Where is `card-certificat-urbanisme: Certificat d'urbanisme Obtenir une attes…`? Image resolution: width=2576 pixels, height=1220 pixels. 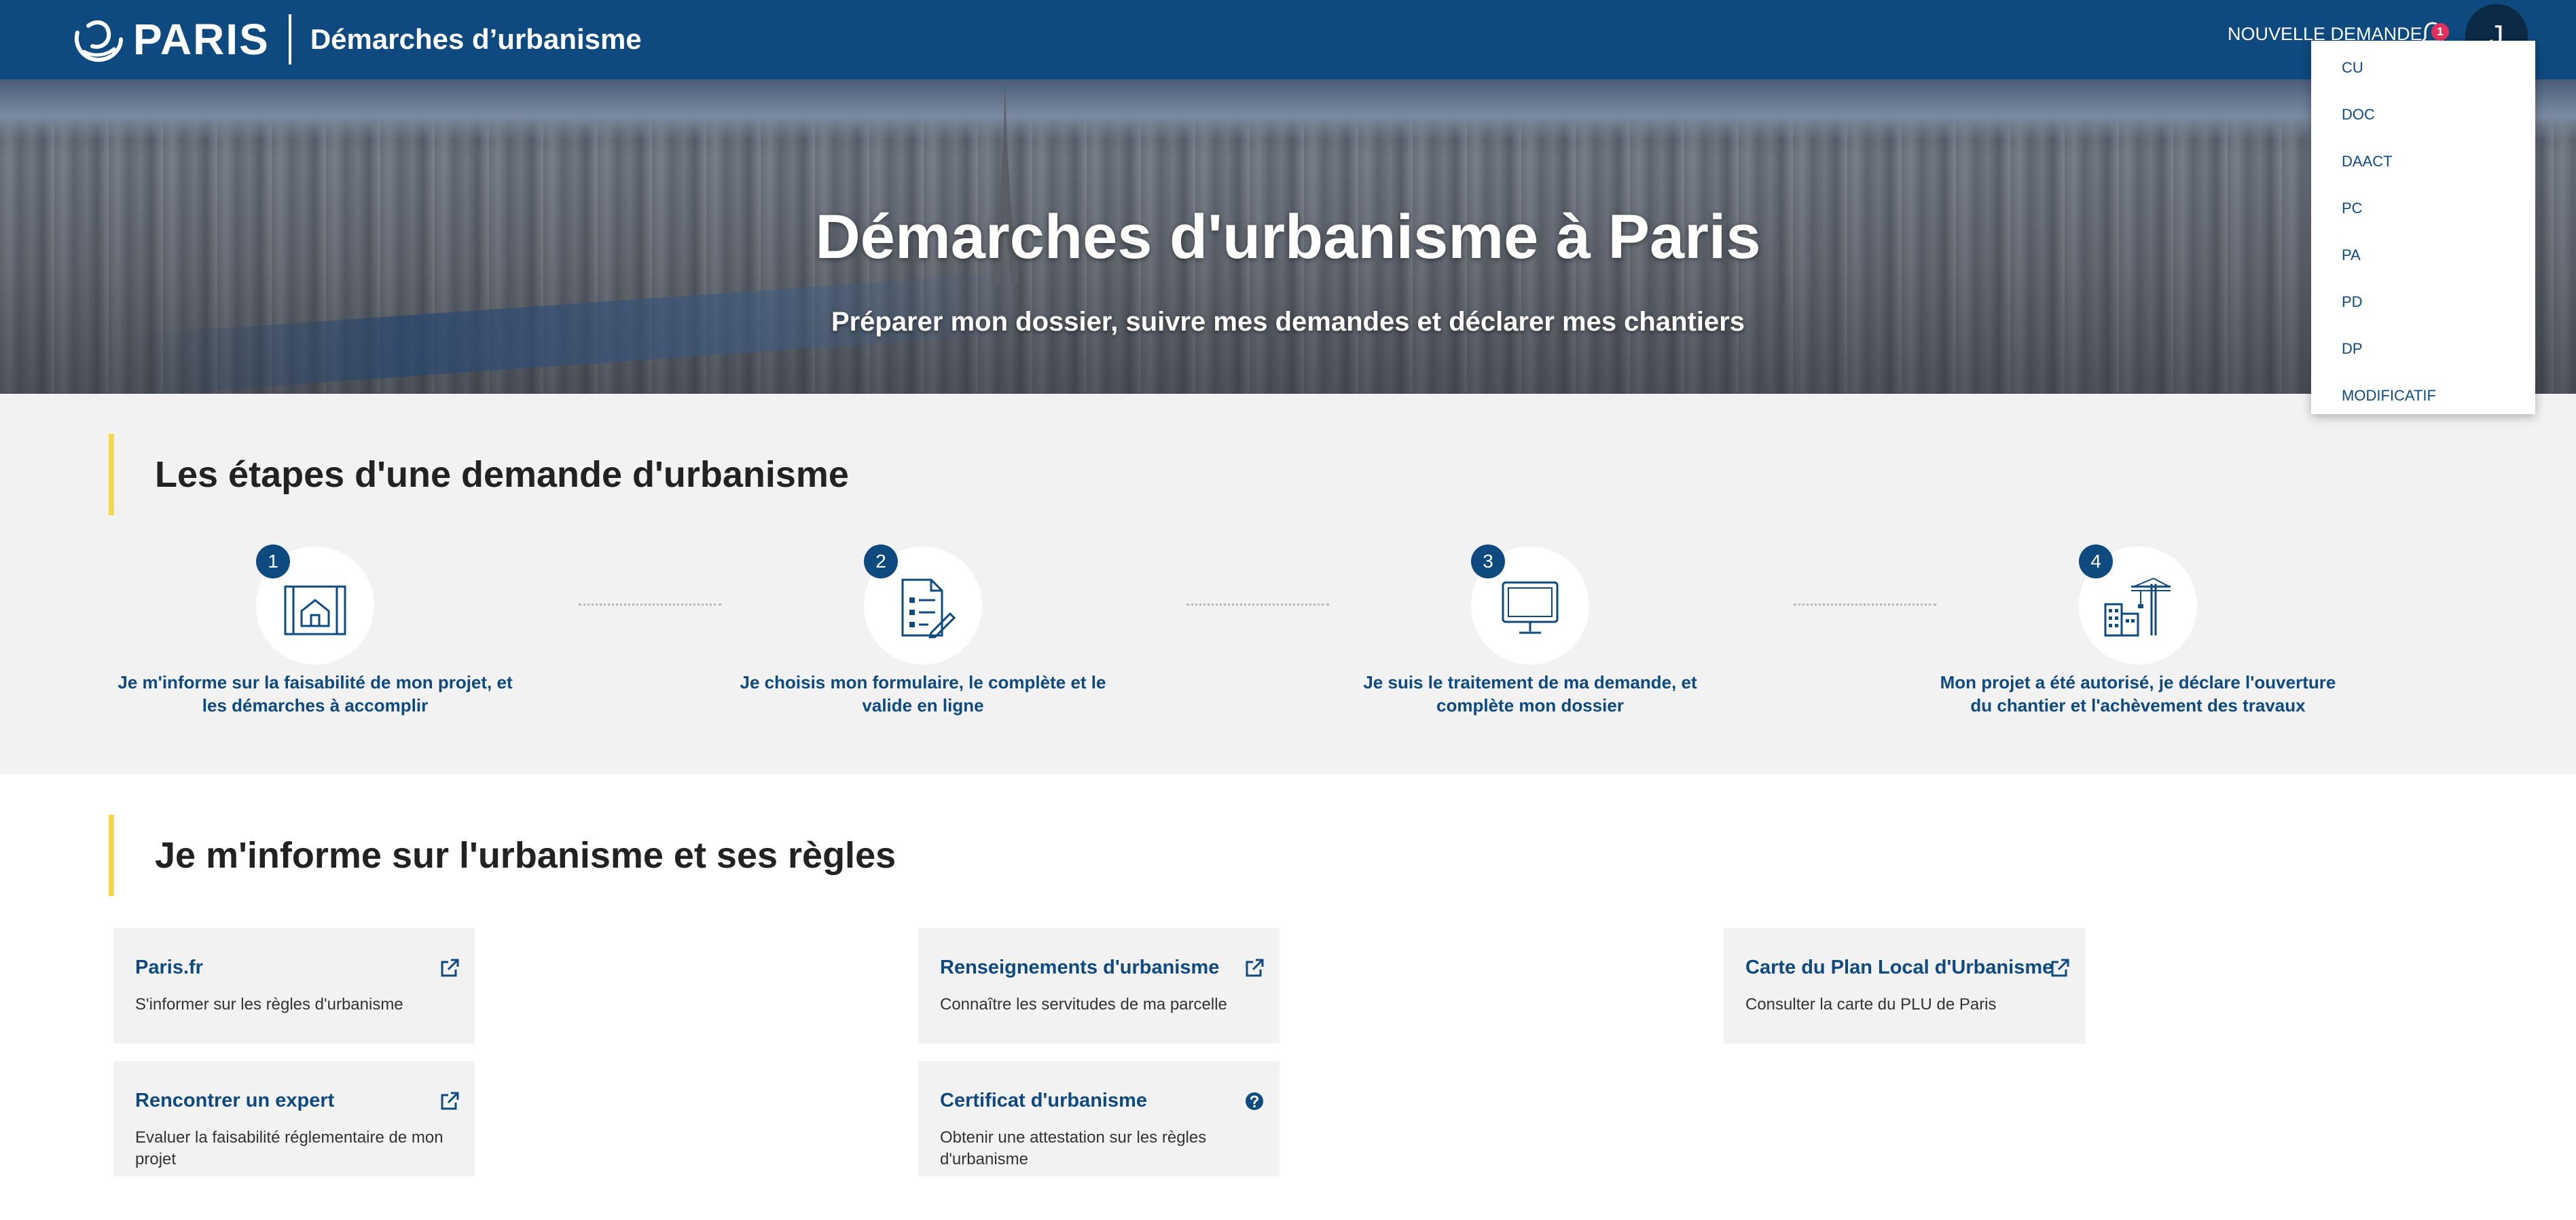 card-certificat-urbanisme: Certificat d'urbanisme Obtenir une attes… is located at coordinates (1099, 1119).